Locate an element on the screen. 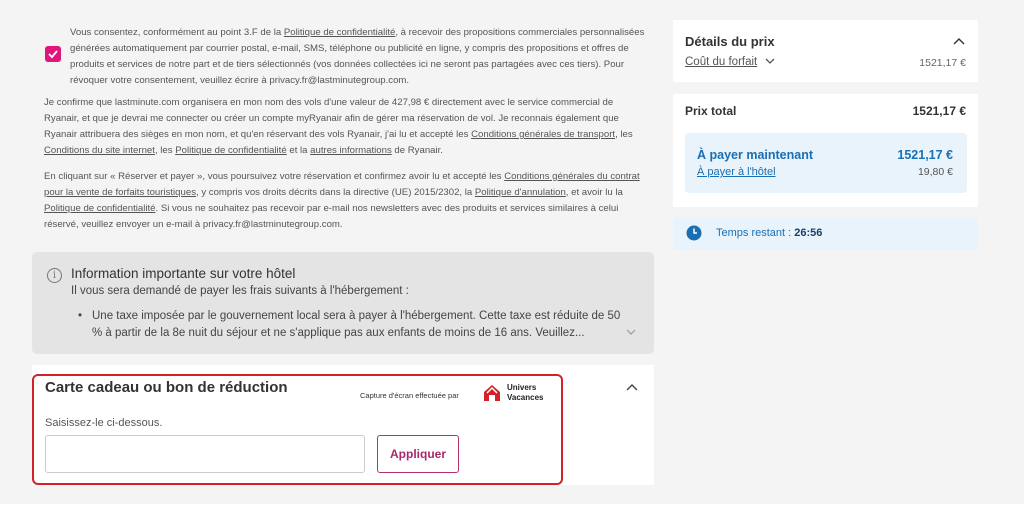  time-remaining-label: Temps restant : 26:56 is located at coordinates (769, 233).